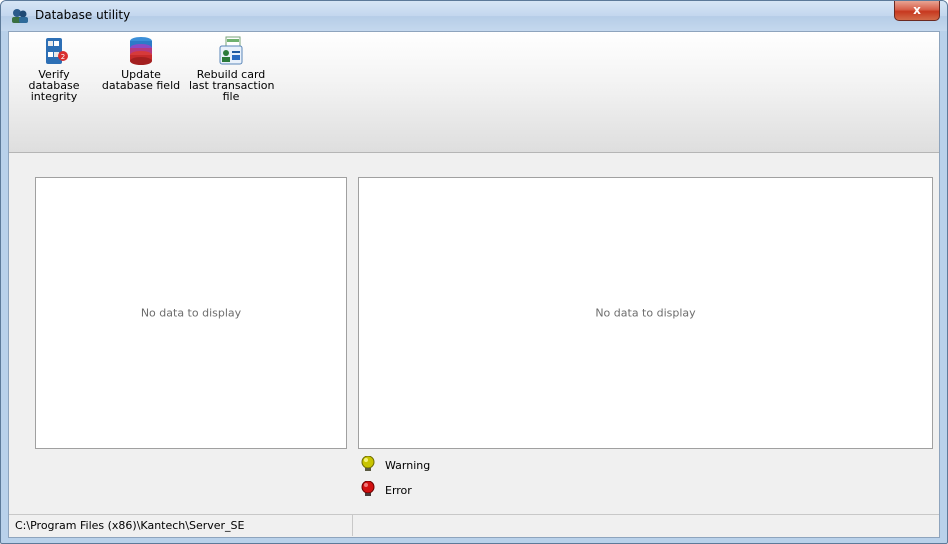 This screenshot has width=948, height=544. I want to click on verify-database-integrity-button: 2 Verify database integrity, so click(54, 69).